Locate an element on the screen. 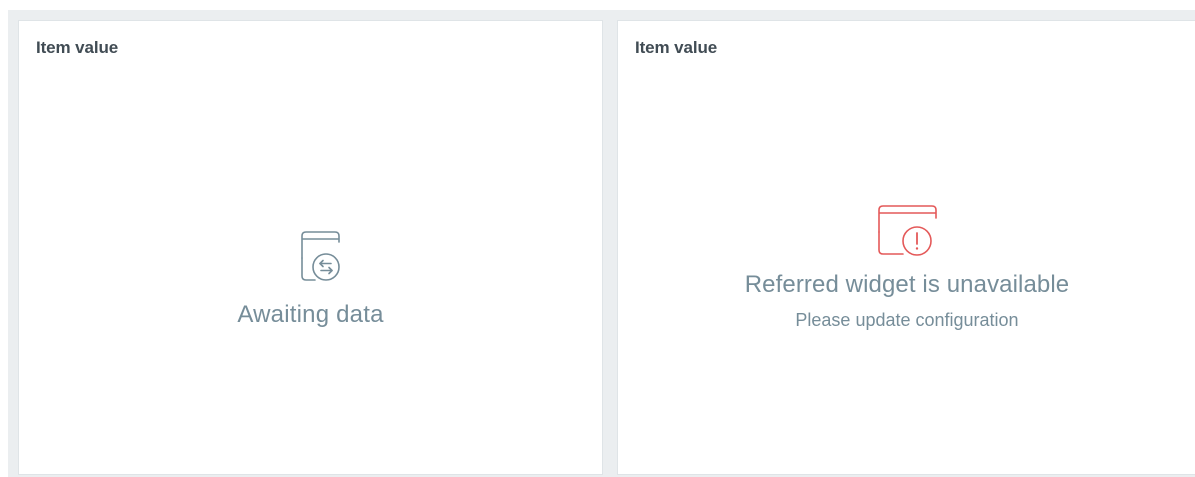 The width and height of the screenshot is (1195, 477). widget-body: Awaiting data is located at coordinates (310, 278).